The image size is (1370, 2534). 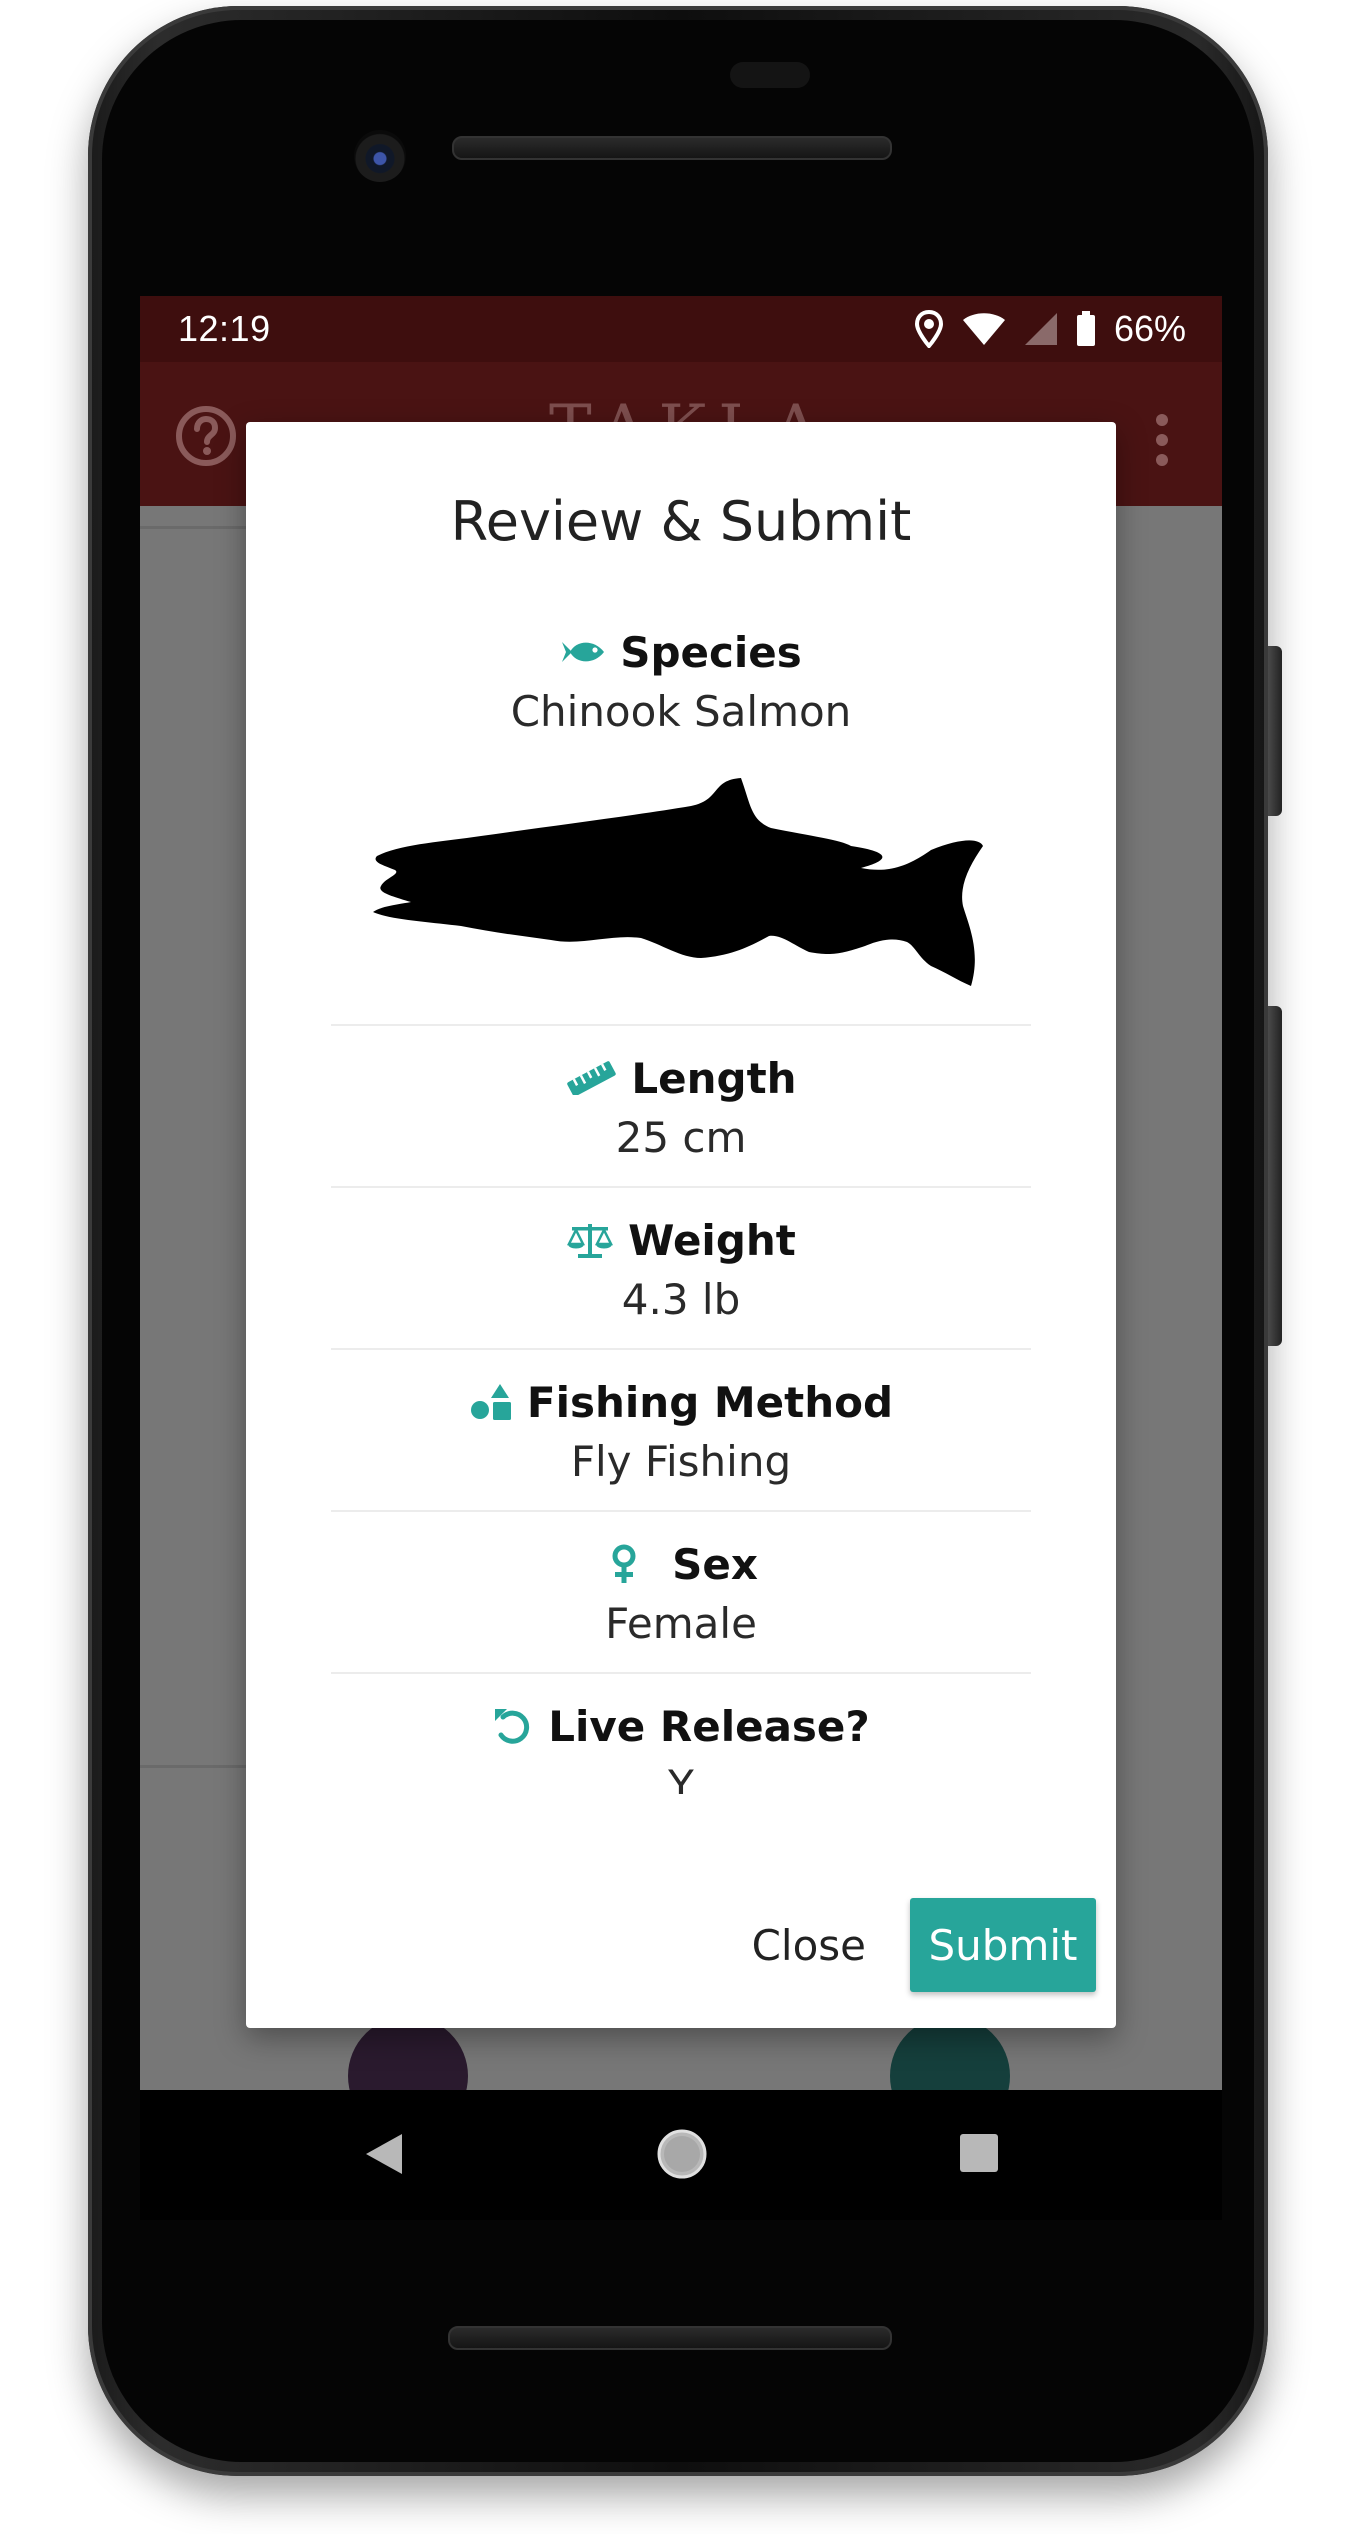 What do you see at coordinates (206, 436) in the screenshot?
I see `help-circle-icon` at bounding box center [206, 436].